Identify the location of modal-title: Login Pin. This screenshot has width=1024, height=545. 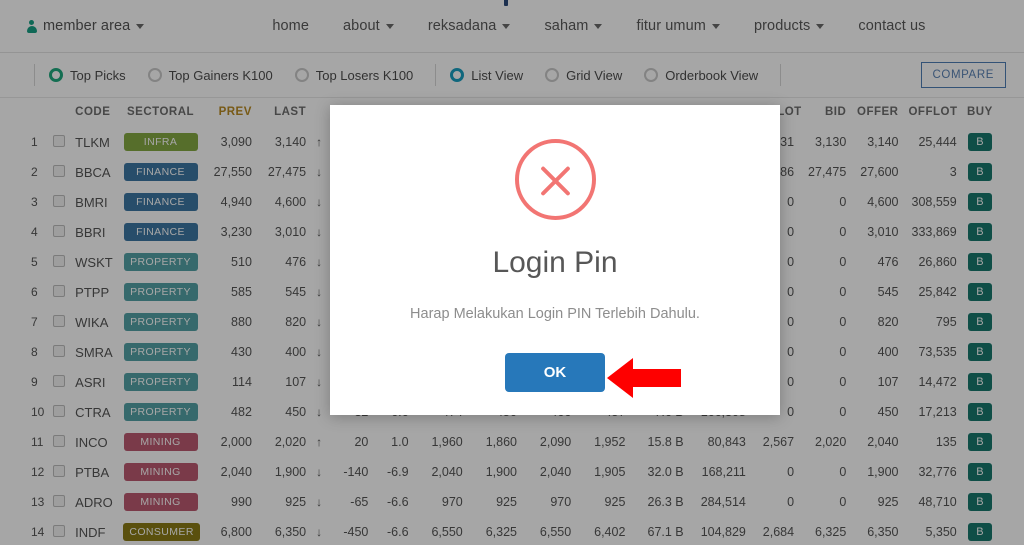
(555, 262).